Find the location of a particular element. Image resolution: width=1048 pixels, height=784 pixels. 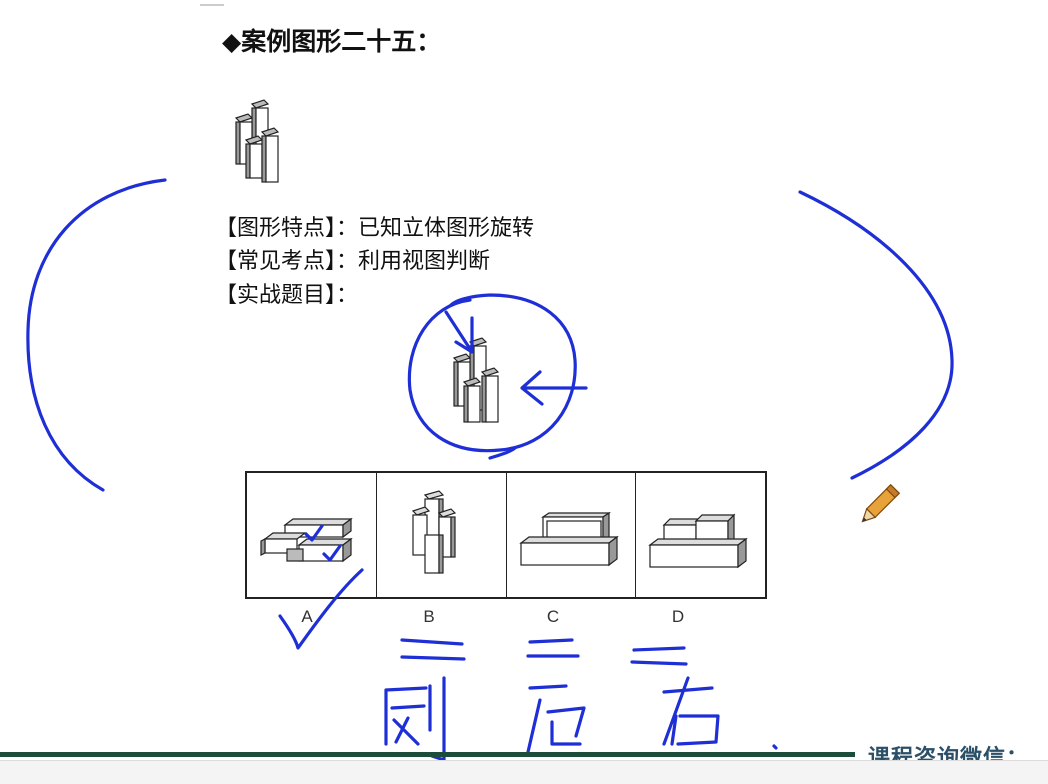

equals-c-stroke is located at coordinates (553, 648).